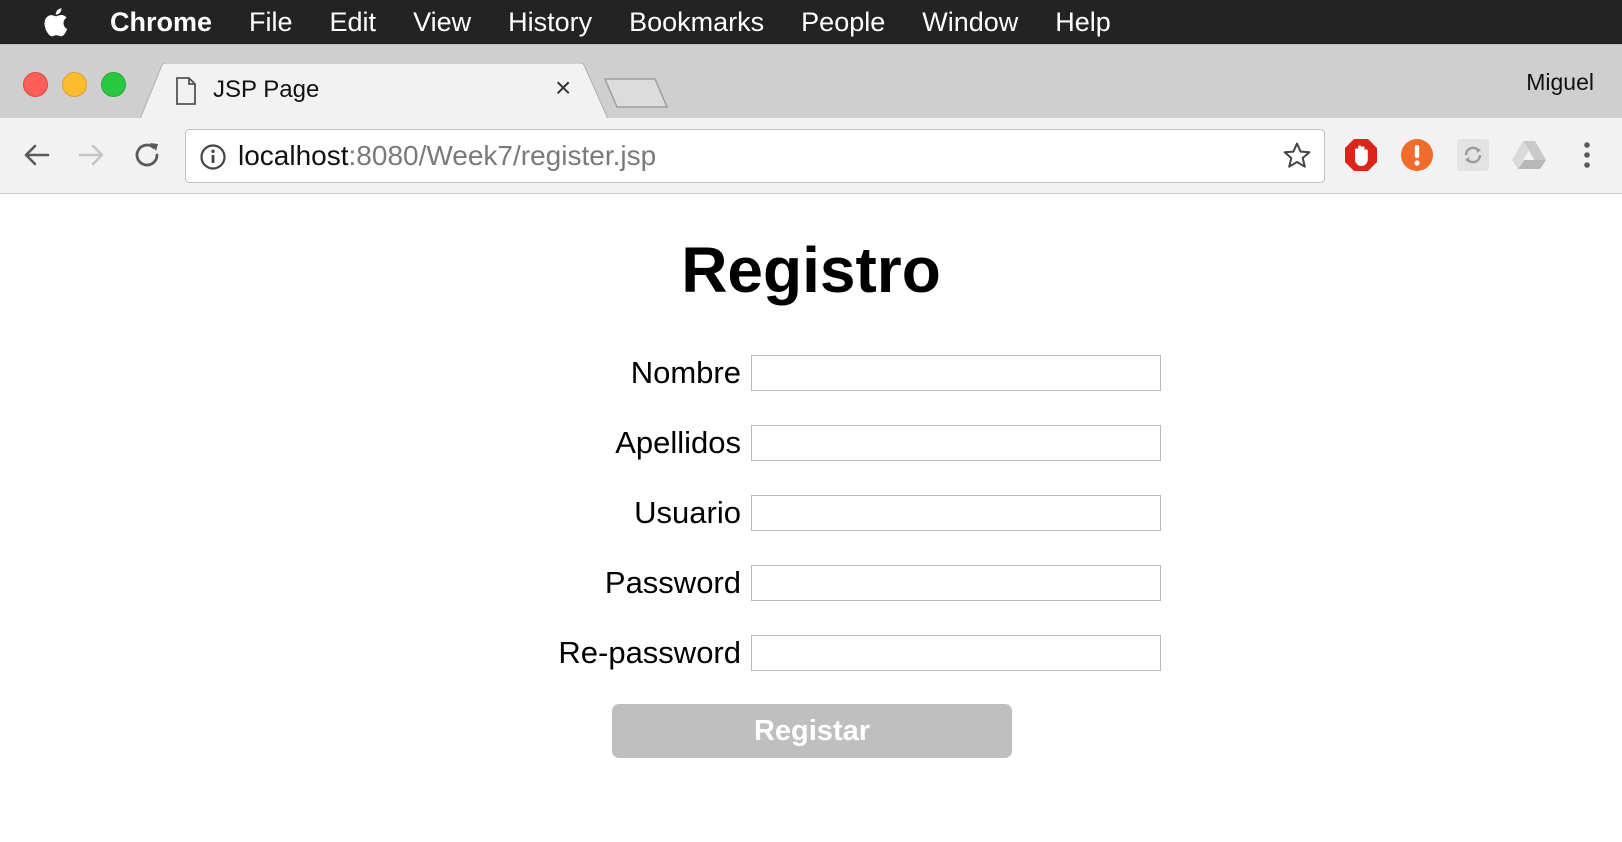  Describe the element at coordinates (563, 88) in the screenshot. I see `tab-close-icon: ×` at that location.